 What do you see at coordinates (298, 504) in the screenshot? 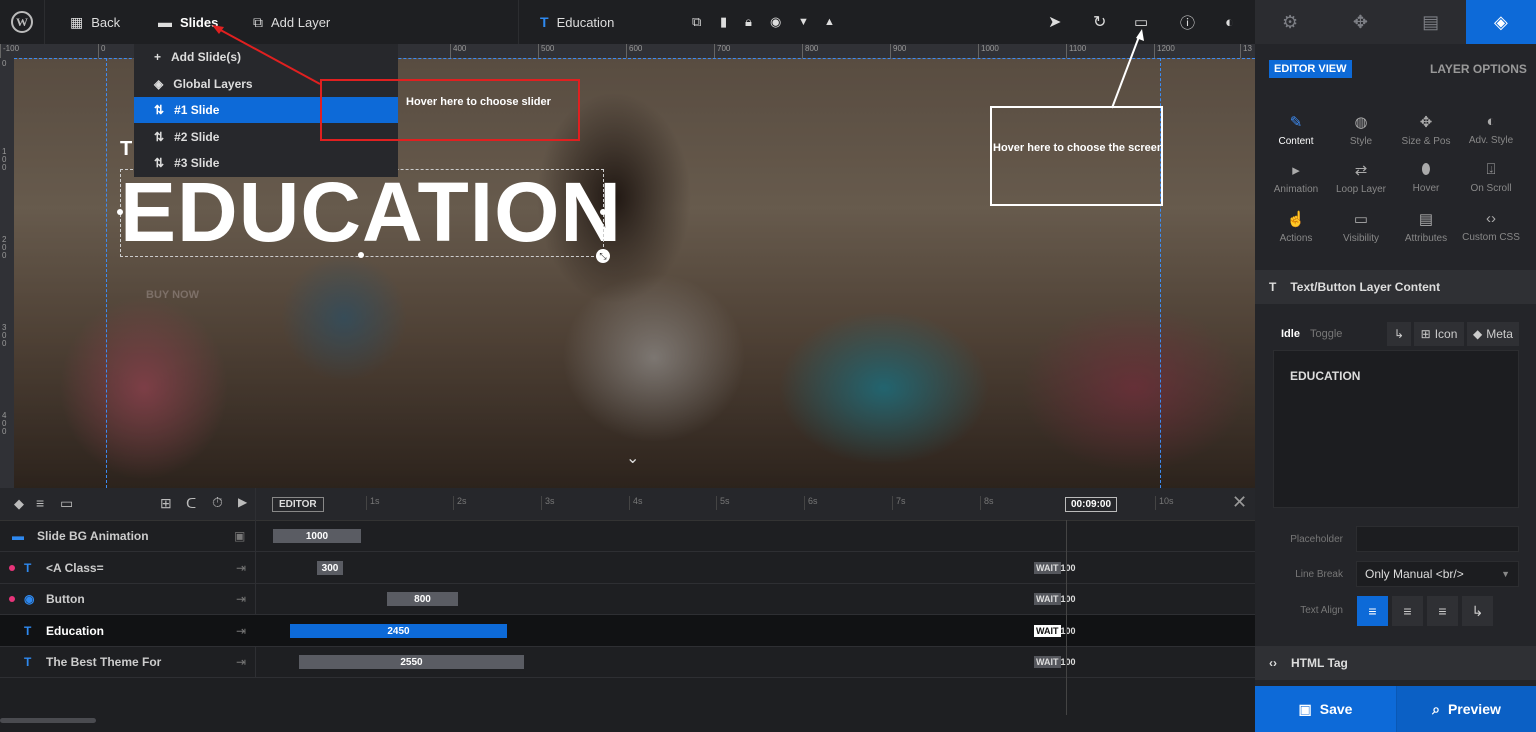
I see `editor-badge: EDITOR` at bounding box center [298, 504].